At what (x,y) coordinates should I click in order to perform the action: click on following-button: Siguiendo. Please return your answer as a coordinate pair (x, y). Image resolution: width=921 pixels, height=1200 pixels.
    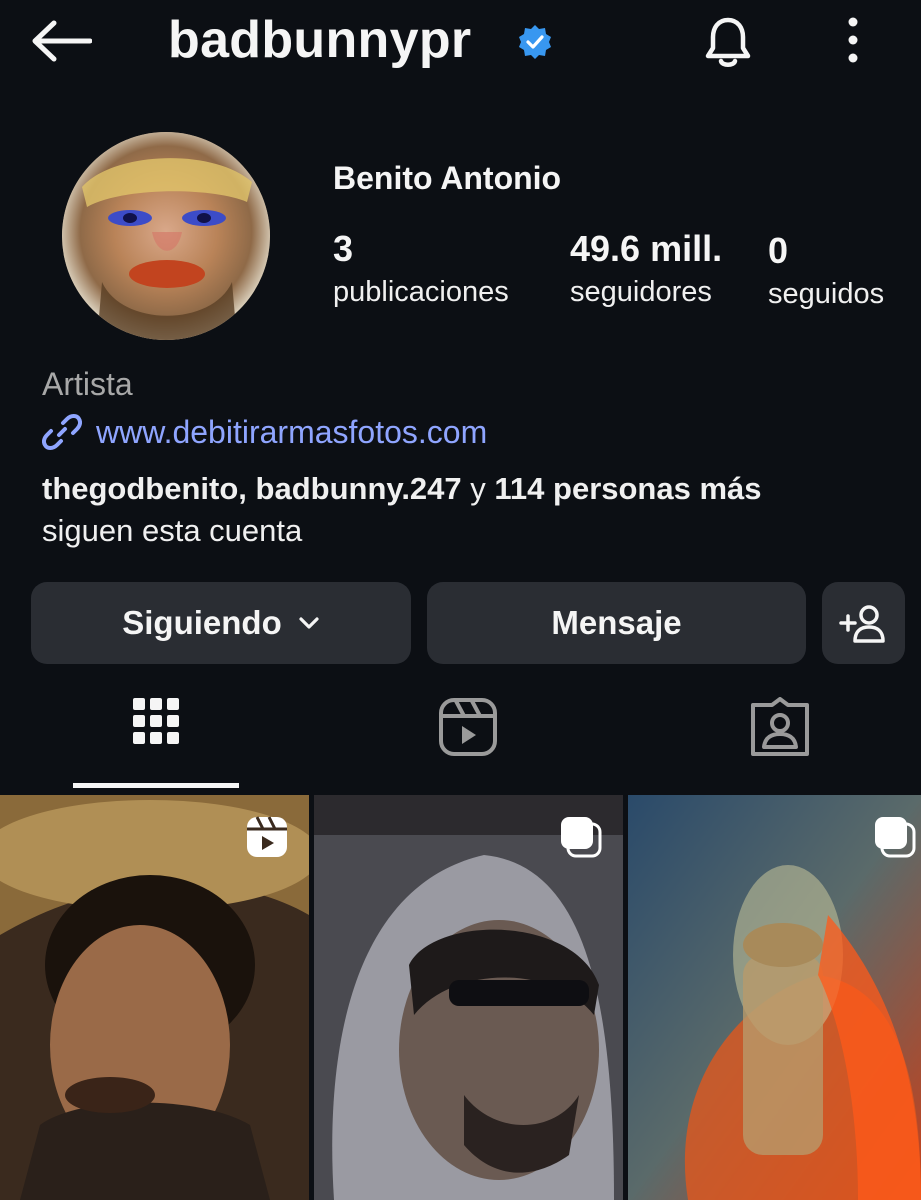
    Looking at the image, I should click on (221, 623).